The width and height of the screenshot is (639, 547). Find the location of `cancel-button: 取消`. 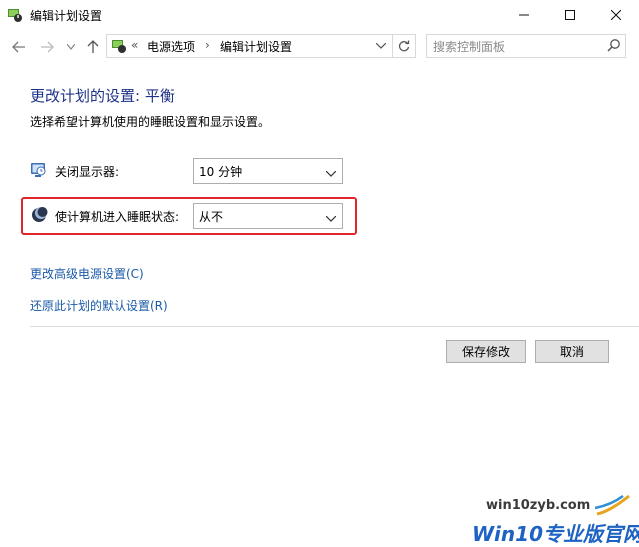

cancel-button: 取消 is located at coordinates (572, 351).